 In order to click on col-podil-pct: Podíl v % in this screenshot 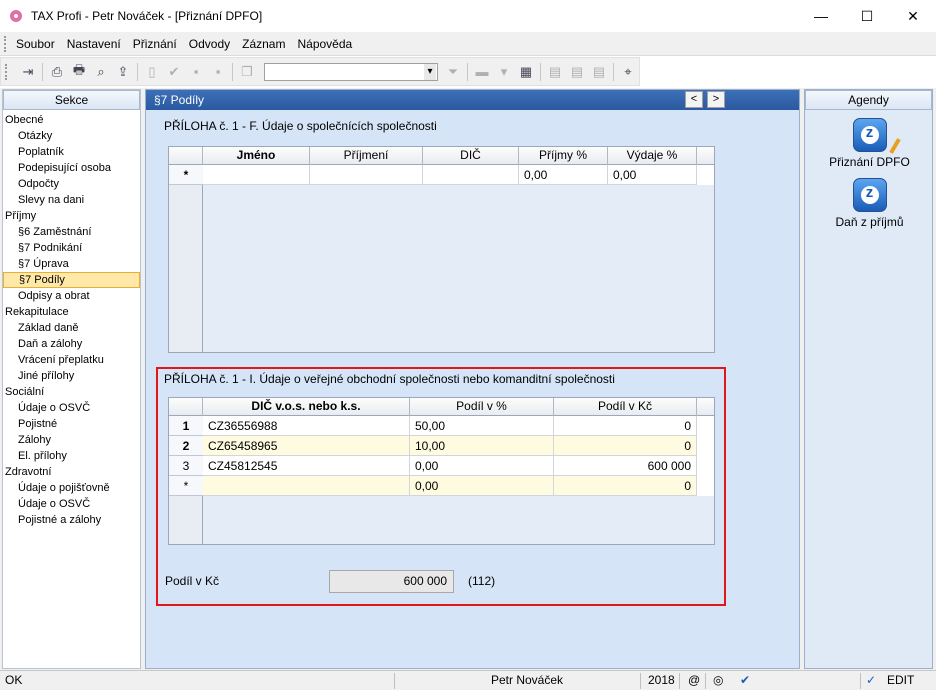, I will do `click(482, 407)`.